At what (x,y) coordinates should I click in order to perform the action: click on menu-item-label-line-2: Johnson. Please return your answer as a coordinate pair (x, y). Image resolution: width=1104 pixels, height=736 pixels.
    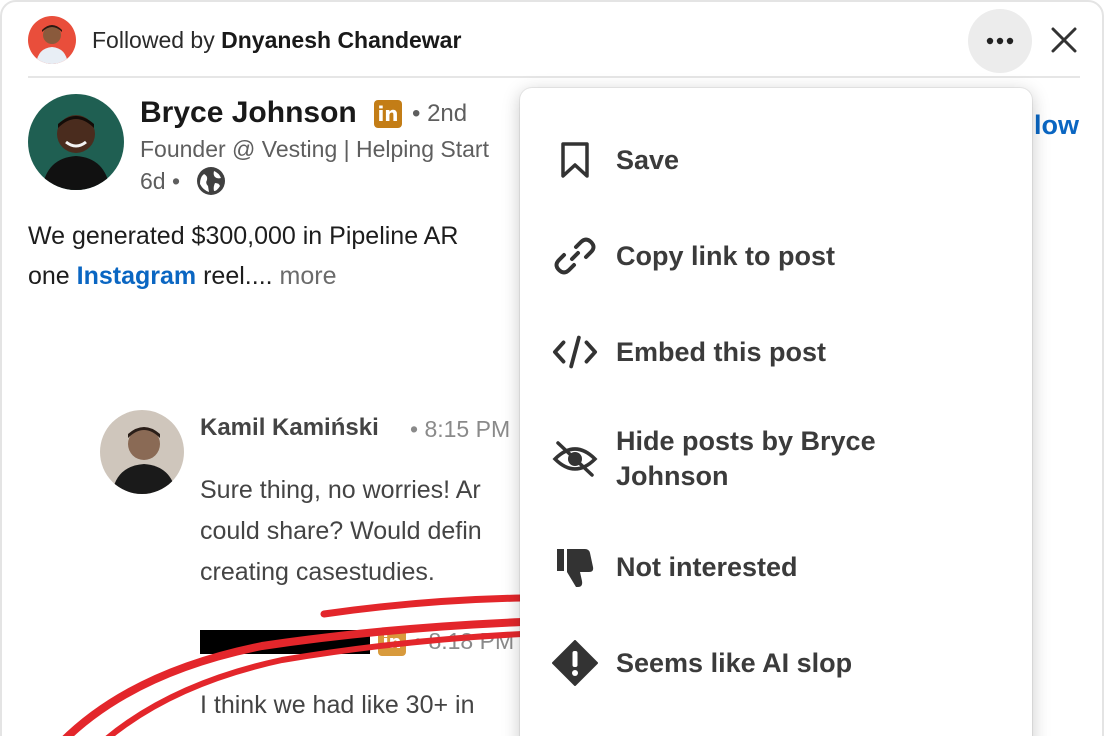
    Looking at the image, I should click on (672, 476).